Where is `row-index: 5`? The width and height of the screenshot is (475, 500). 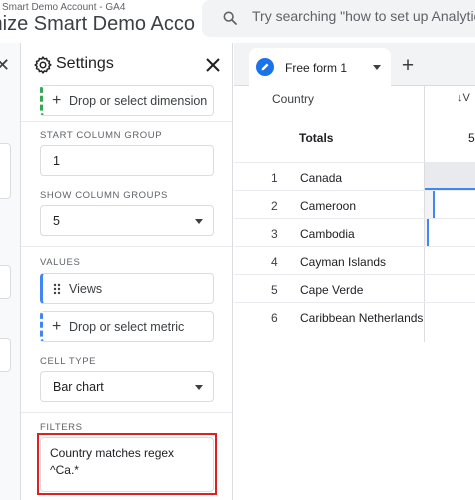
row-index: 5 is located at coordinates (274, 290).